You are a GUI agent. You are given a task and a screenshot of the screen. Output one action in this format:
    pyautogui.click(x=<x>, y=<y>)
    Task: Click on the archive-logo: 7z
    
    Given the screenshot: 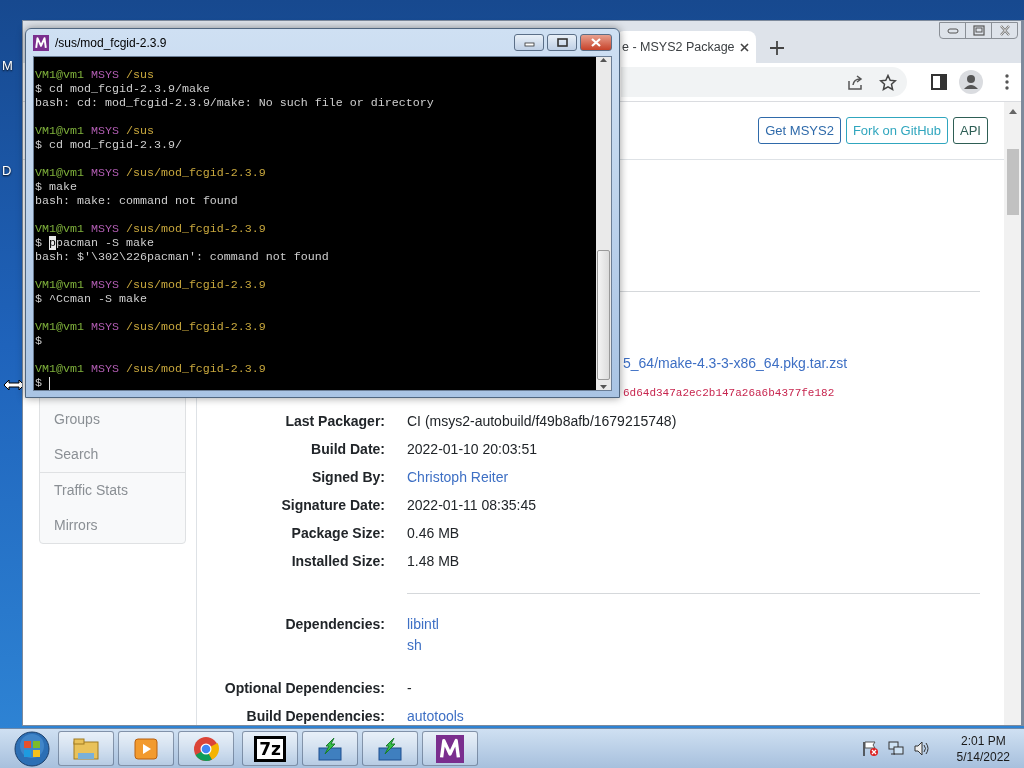 What is the action you would take?
    pyautogui.click(x=270, y=748)
    